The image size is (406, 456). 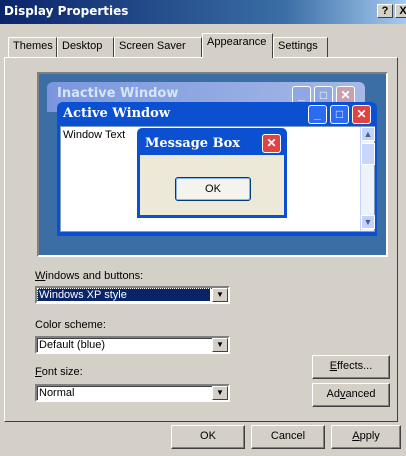 What do you see at coordinates (72, 345) in the screenshot?
I see `color-scheme-value: Default (blue)` at bounding box center [72, 345].